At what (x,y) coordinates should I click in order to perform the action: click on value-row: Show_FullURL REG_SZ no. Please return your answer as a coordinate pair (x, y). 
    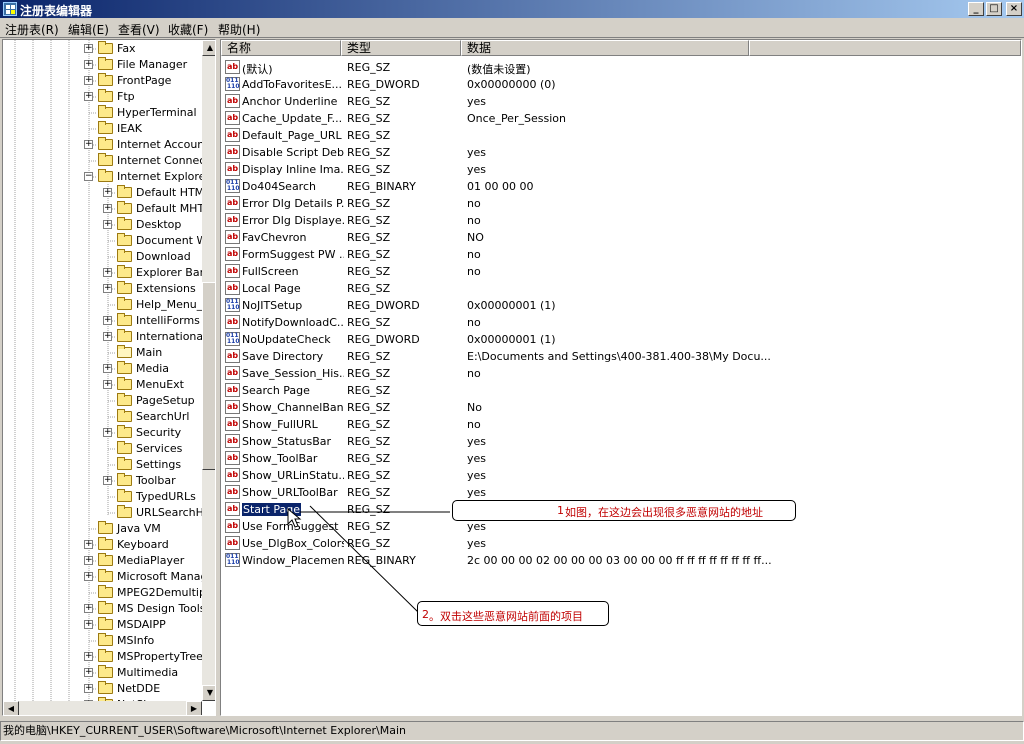
    Looking at the image, I should click on (621, 424).